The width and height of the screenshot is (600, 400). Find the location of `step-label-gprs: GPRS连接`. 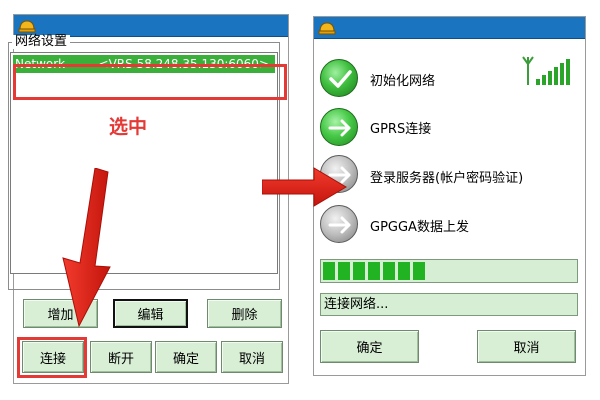

step-label-gprs: GPRS连接 is located at coordinates (401, 129).